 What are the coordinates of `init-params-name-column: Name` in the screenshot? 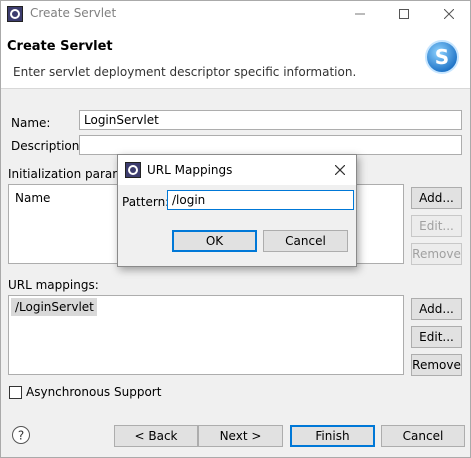 It's located at (33, 198).